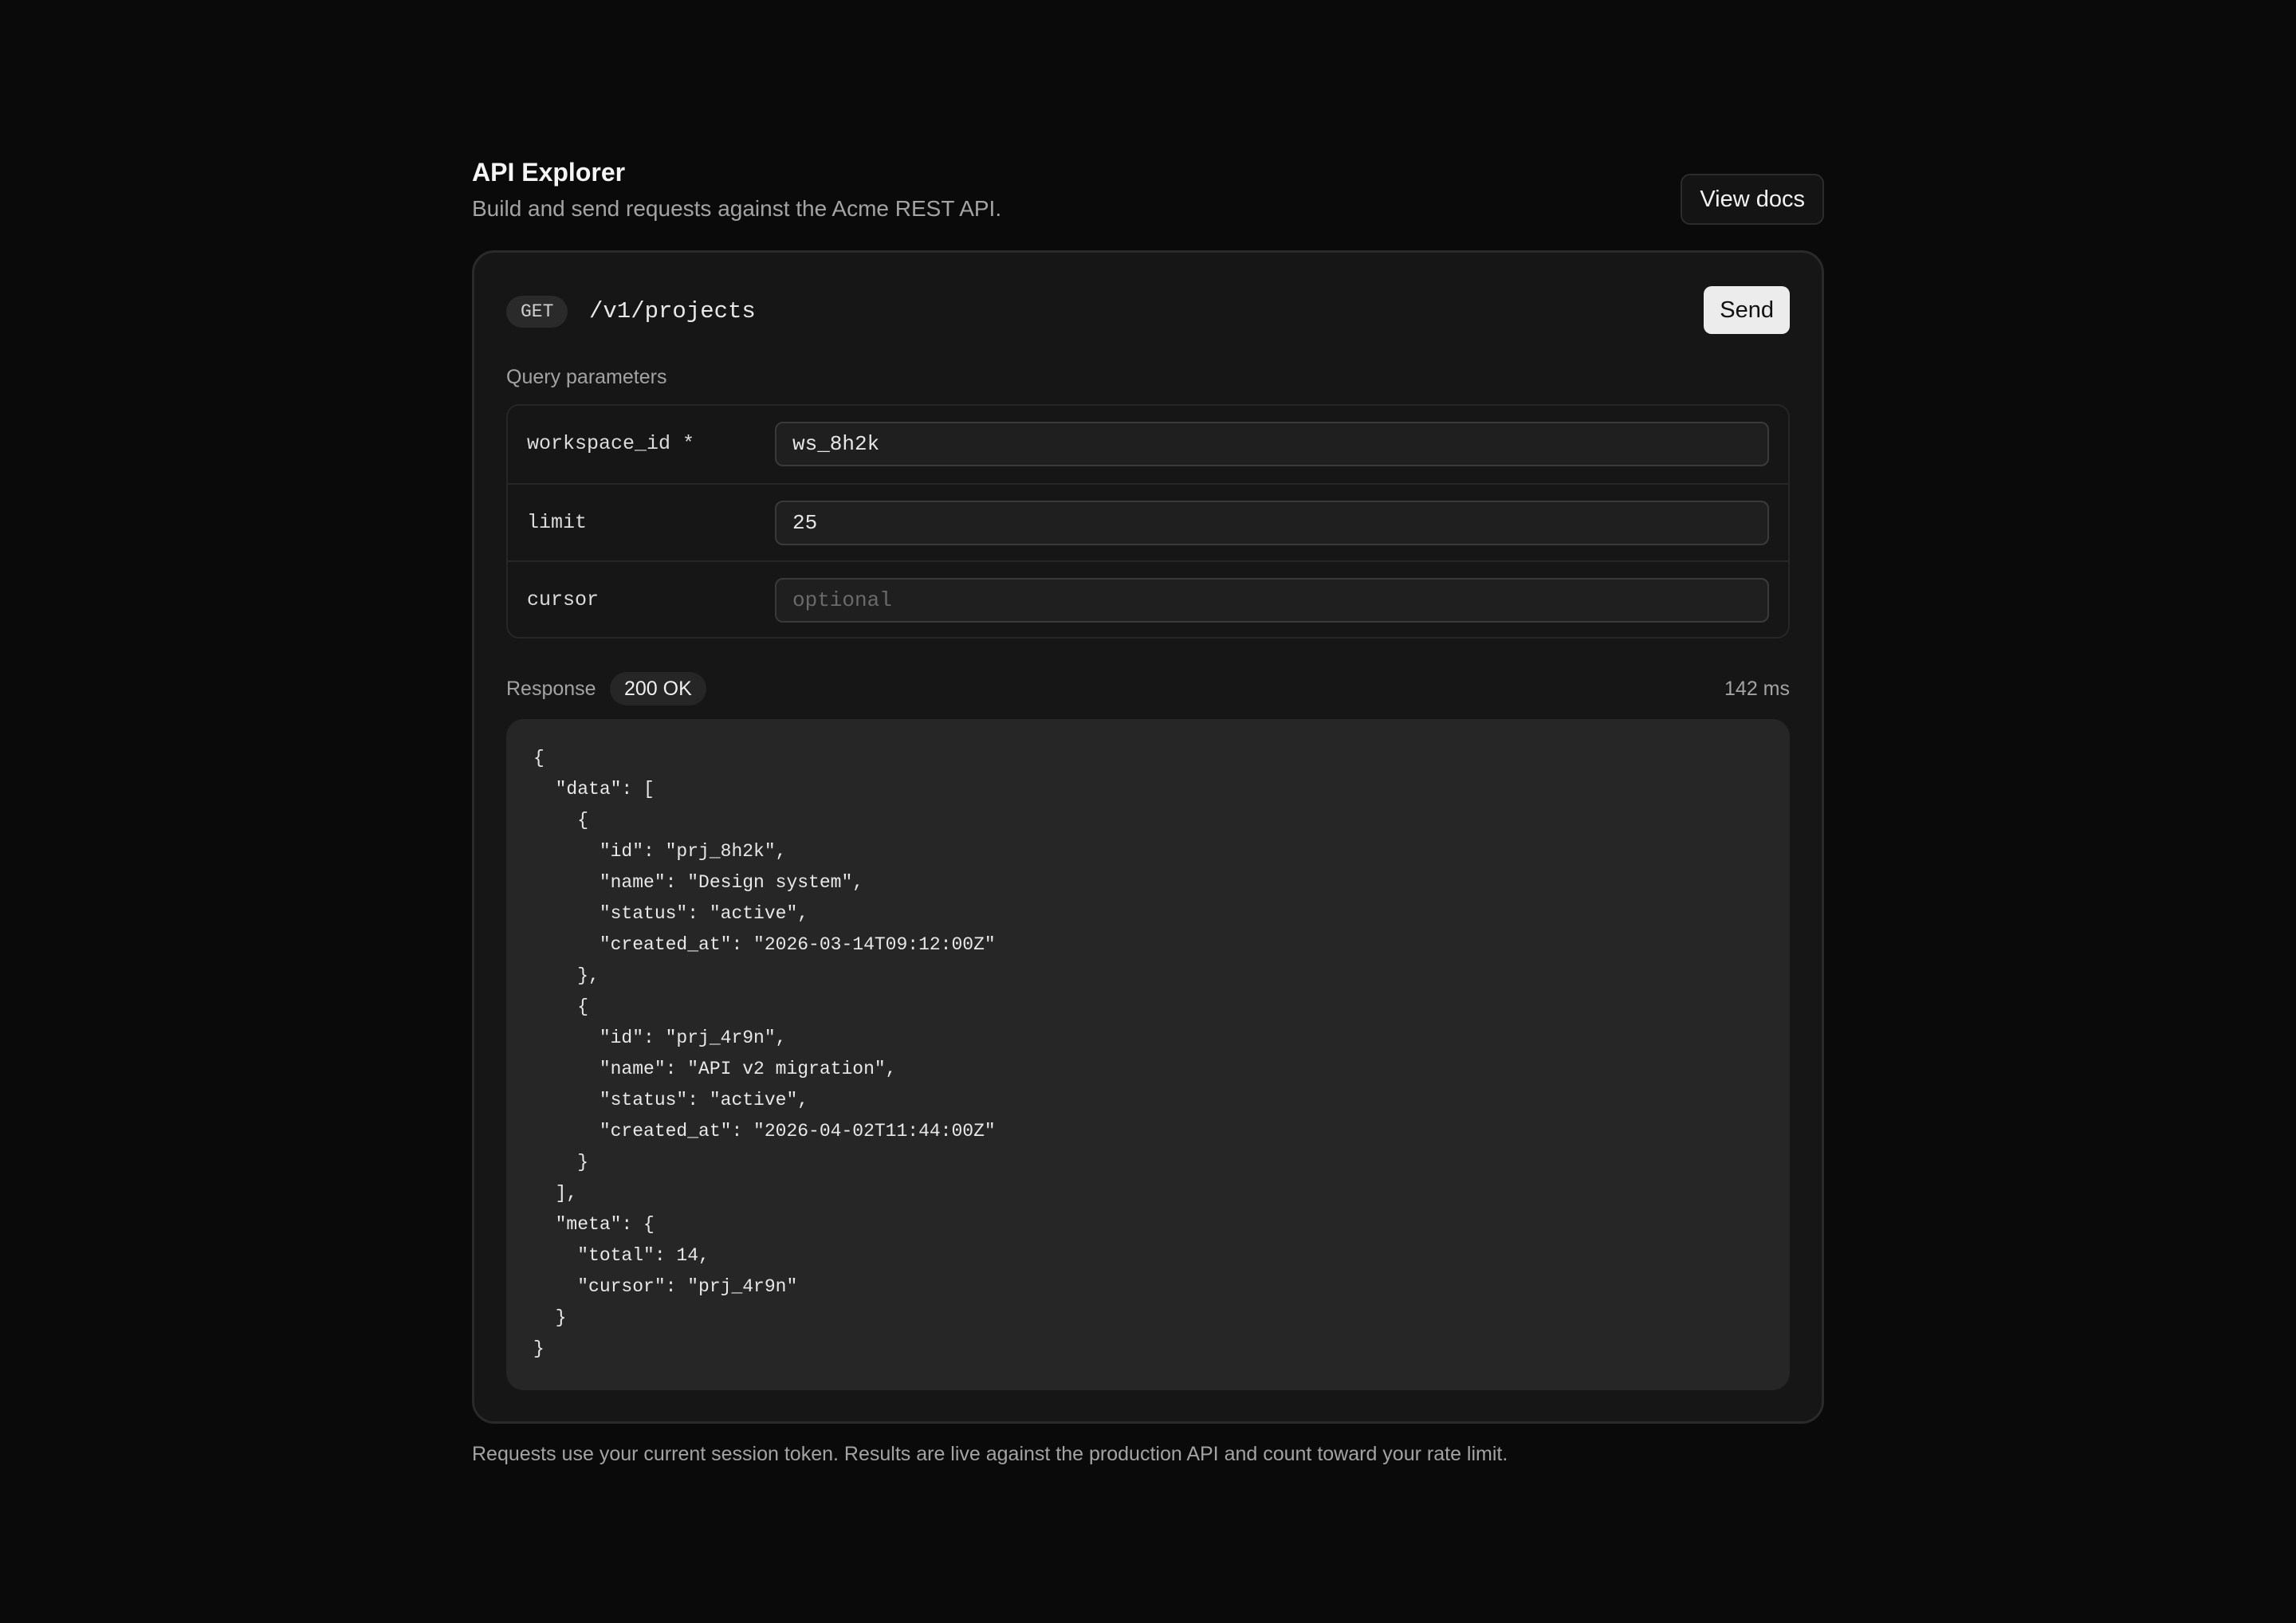 The width and height of the screenshot is (2296, 1623). I want to click on param-name: workspace_id *, so click(611, 443).